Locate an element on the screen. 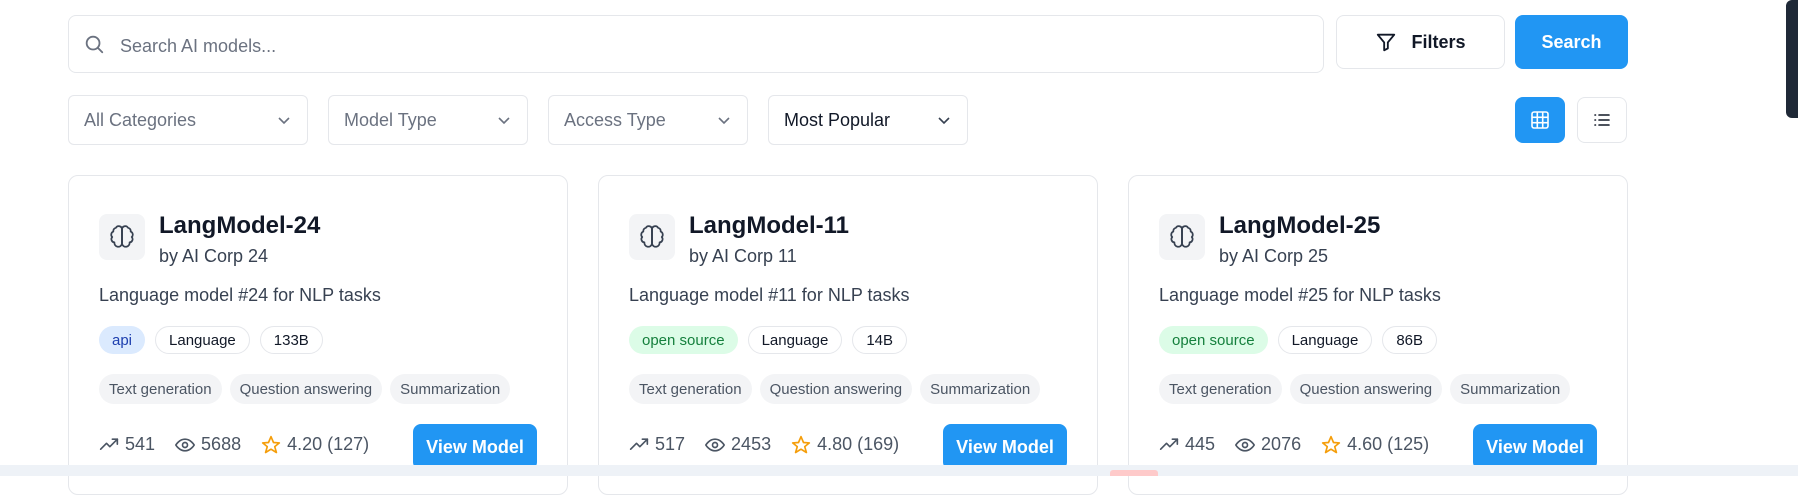 This screenshot has width=1798, height=495. grid-view-button is located at coordinates (1540, 120).